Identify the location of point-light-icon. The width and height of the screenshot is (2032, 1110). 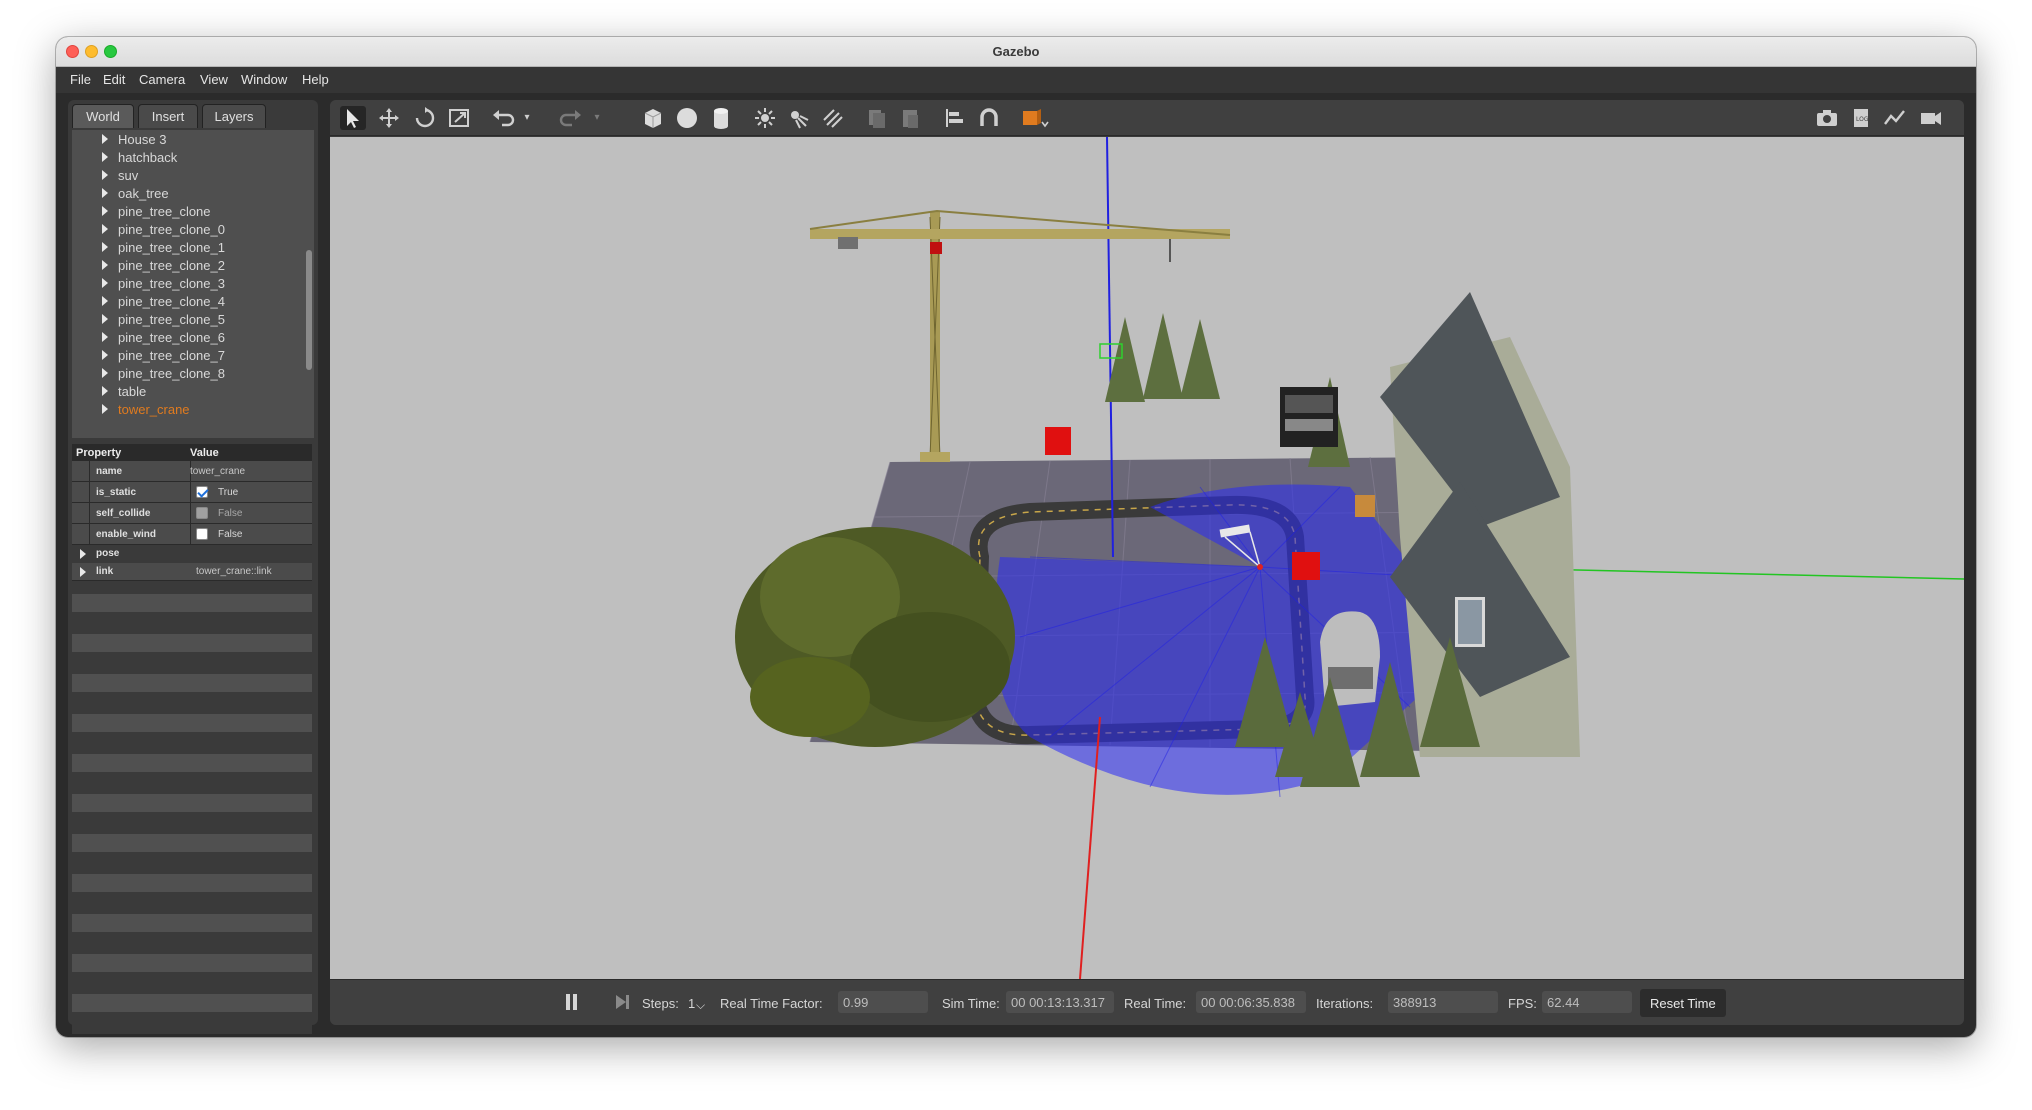
(765, 118).